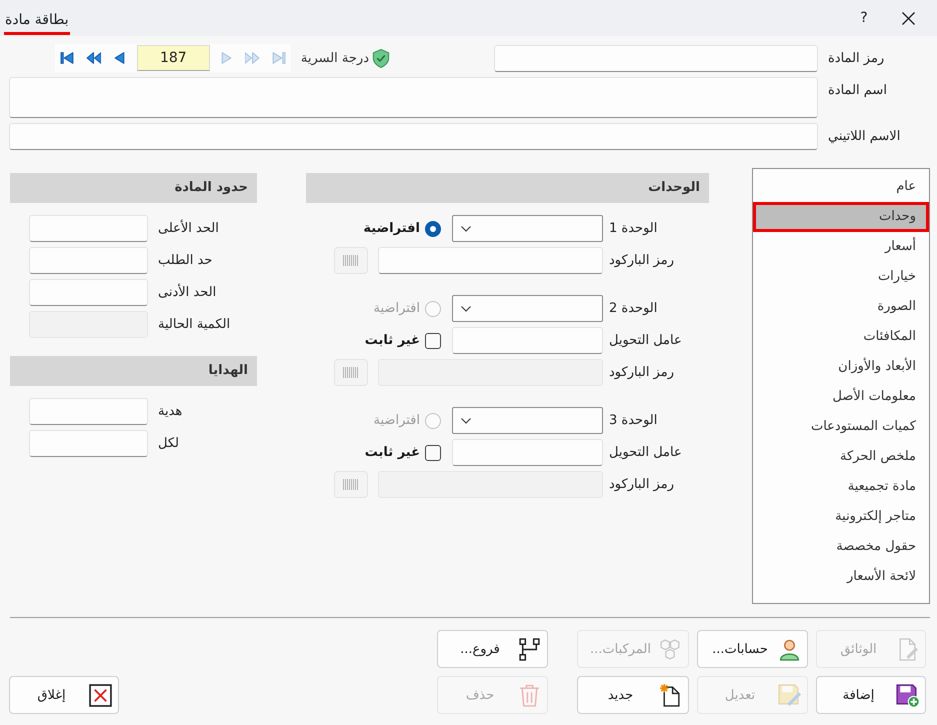  I want to click on window-title: بطاقة مادة, so click(37, 21).